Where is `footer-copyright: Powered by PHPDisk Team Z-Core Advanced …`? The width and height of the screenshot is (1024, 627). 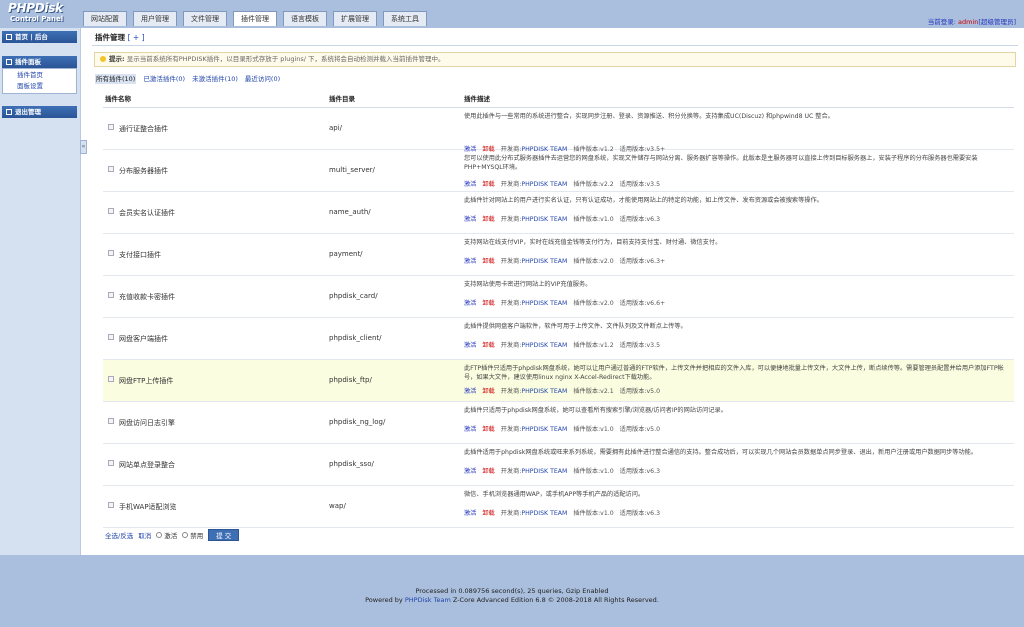
footer-copyright: Powered by PHPDisk Team Z-Core Advanced … is located at coordinates (512, 600).